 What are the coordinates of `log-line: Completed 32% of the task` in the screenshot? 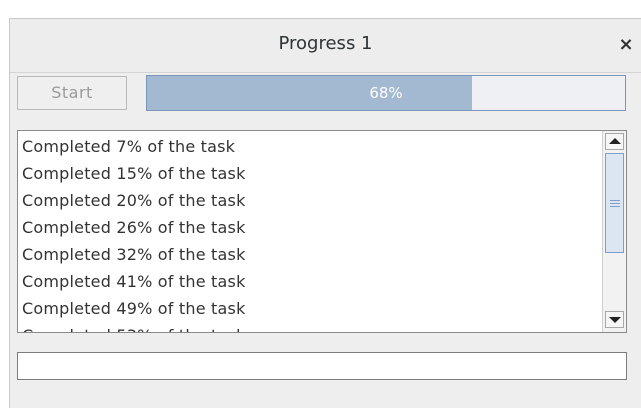 It's located at (134, 254).